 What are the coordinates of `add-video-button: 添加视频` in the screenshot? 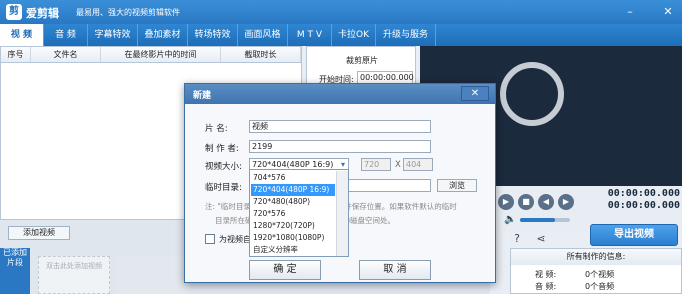 It's located at (39, 233).